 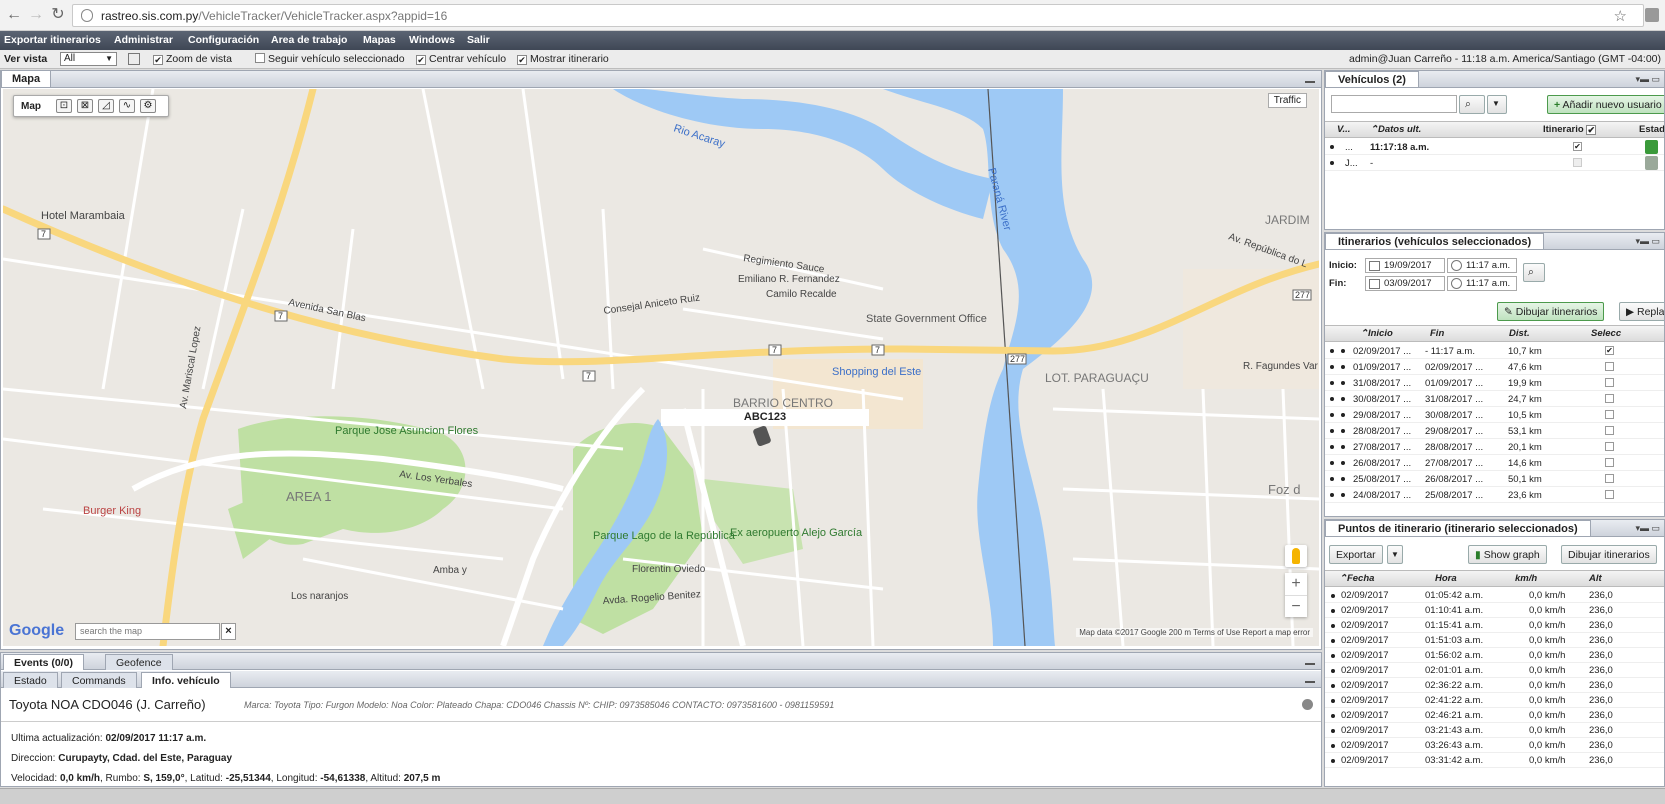 I want to click on itinerary-checkbox, so click(x=1577, y=162).